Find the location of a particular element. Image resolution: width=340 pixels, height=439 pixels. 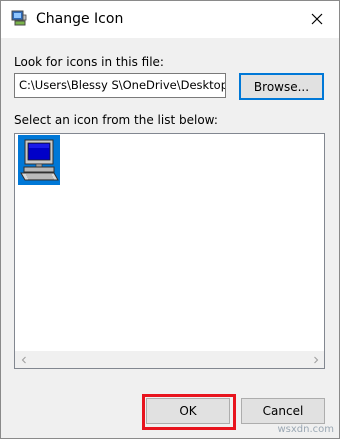

computer-icon is located at coordinates (39, 160).